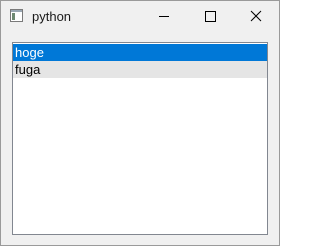 The height and width of the screenshot is (246, 320). Describe the element at coordinates (140, 16) in the screenshot. I see `title-bar: python` at that location.